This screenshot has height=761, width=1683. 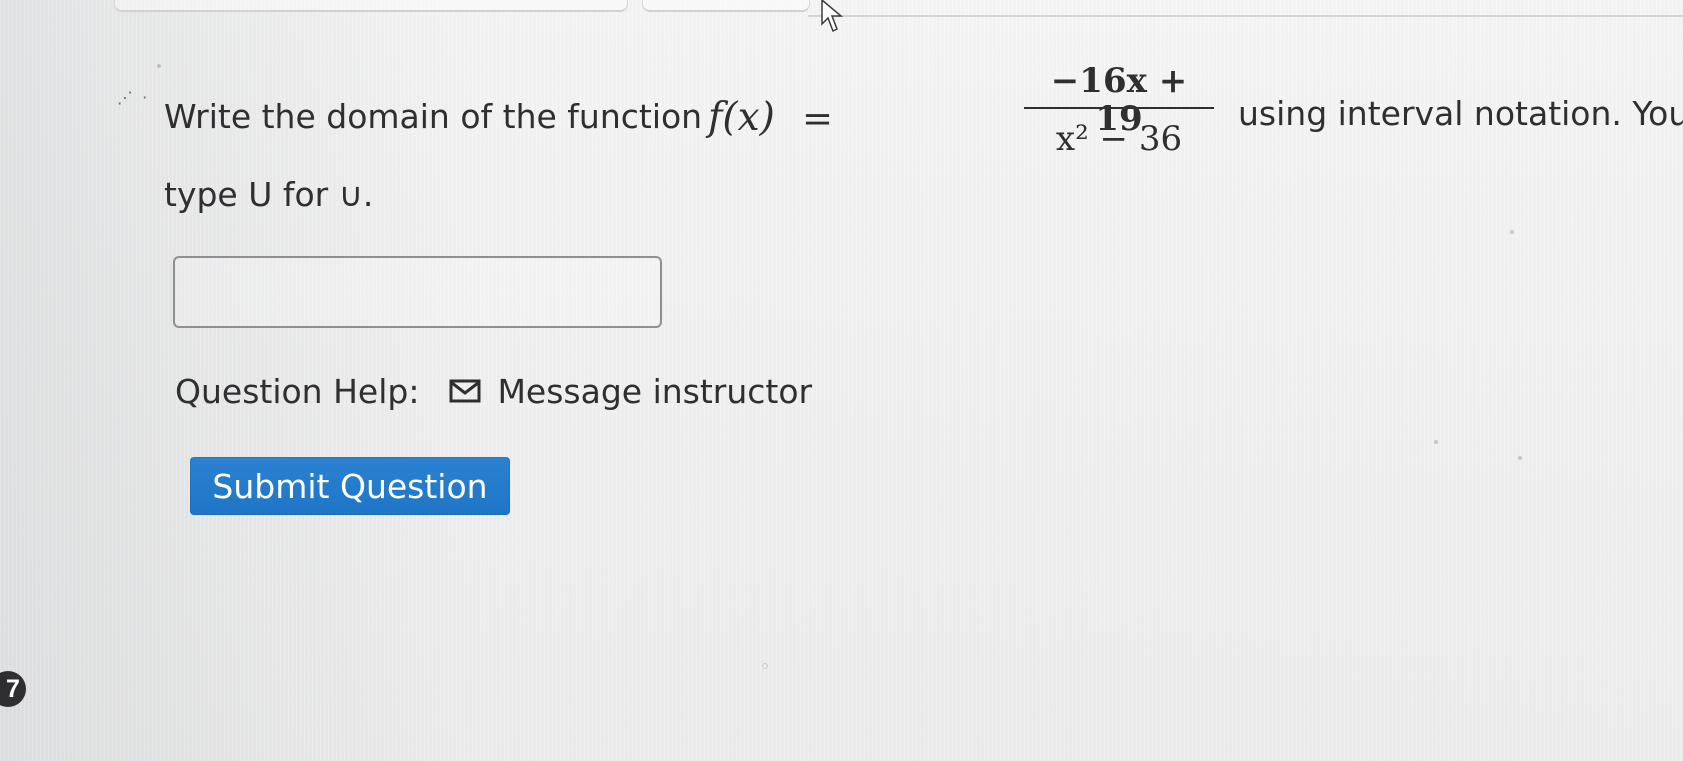 I want to click on message-instructor-link: Message instructor, so click(x=630, y=391).